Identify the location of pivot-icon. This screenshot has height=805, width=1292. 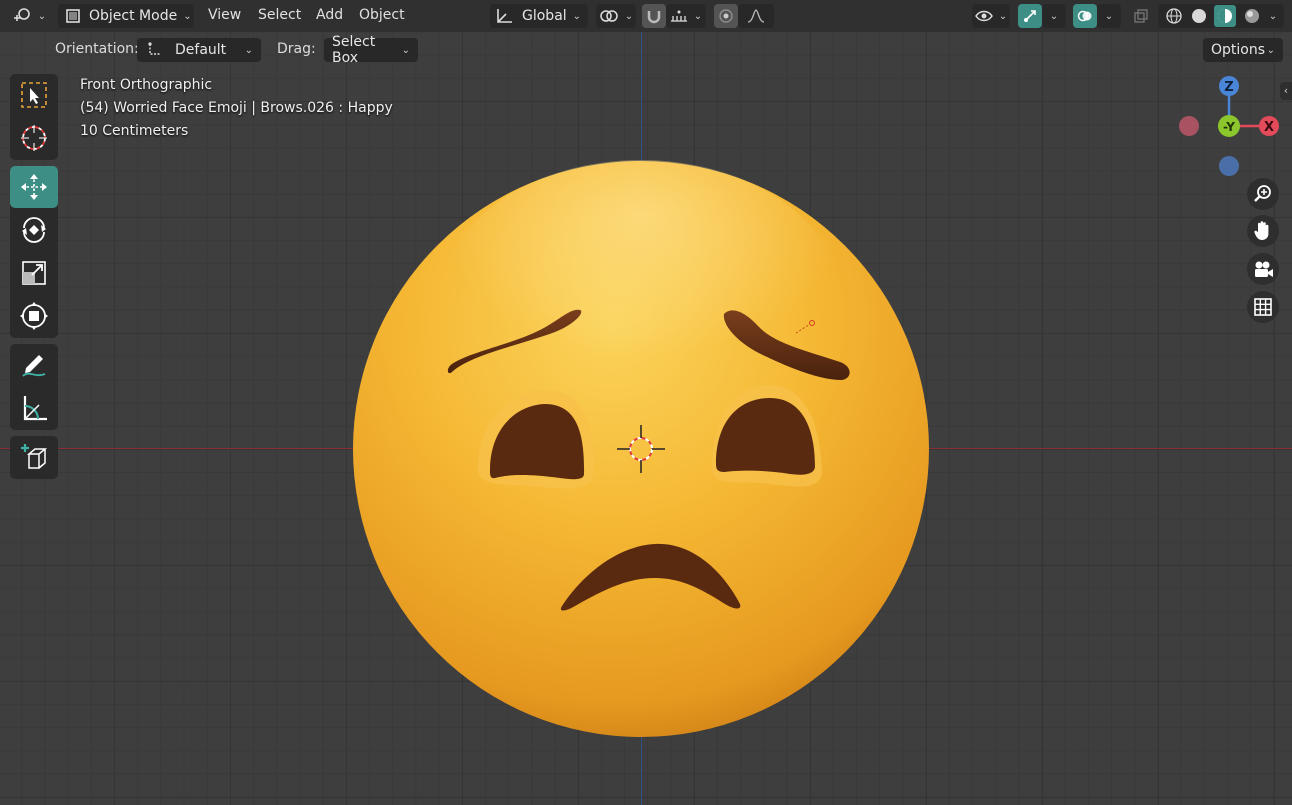
(609, 16).